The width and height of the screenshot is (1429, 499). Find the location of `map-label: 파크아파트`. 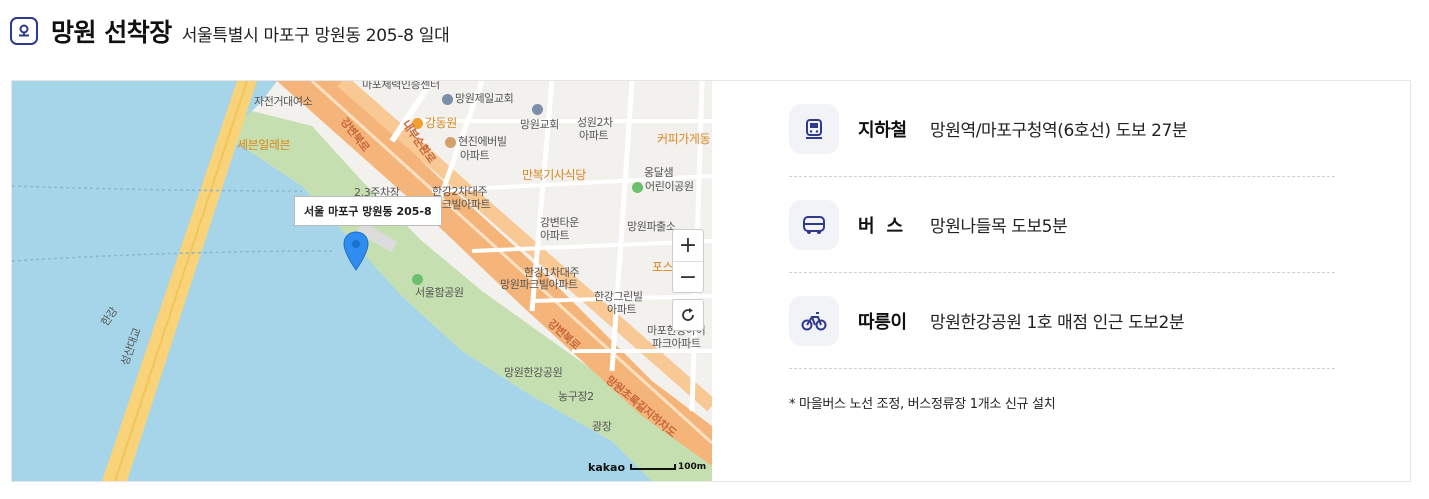

map-label: 파크아파트 is located at coordinates (676, 343).